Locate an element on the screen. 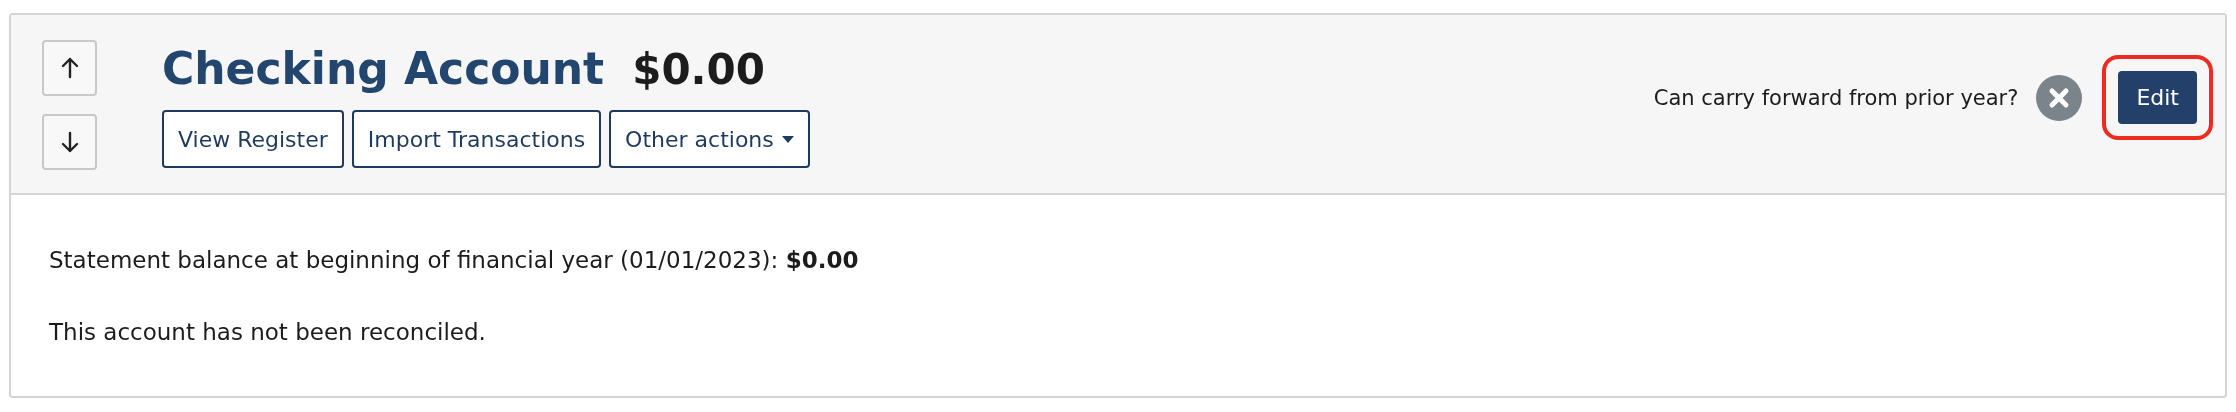 The image size is (2236, 412). up-arrow-icon is located at coordinates (69, 68).